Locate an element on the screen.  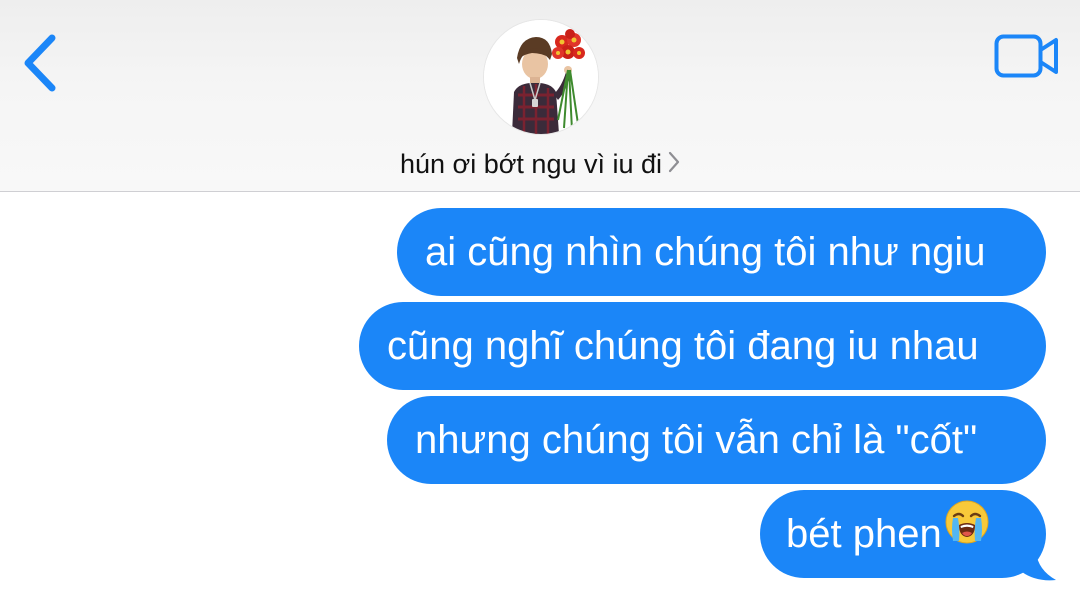
message-bubble: ai cũng nhìn chúng tôi như ngiu is located at coordinates (721, 252).